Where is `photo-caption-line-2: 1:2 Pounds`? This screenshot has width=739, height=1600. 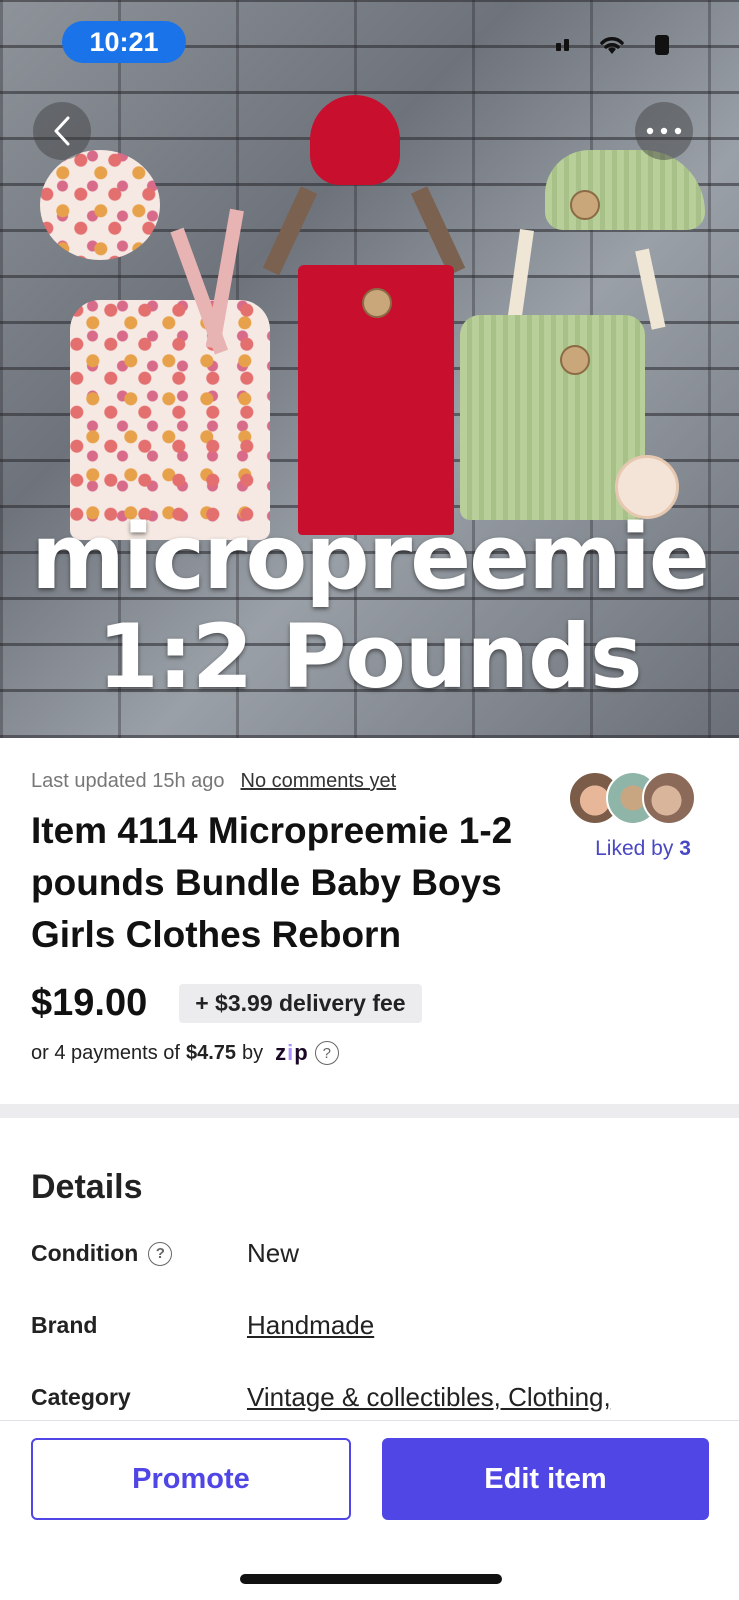 photo-caption-line-2: 1:2 Pounds is located at coordinates (370, 656).